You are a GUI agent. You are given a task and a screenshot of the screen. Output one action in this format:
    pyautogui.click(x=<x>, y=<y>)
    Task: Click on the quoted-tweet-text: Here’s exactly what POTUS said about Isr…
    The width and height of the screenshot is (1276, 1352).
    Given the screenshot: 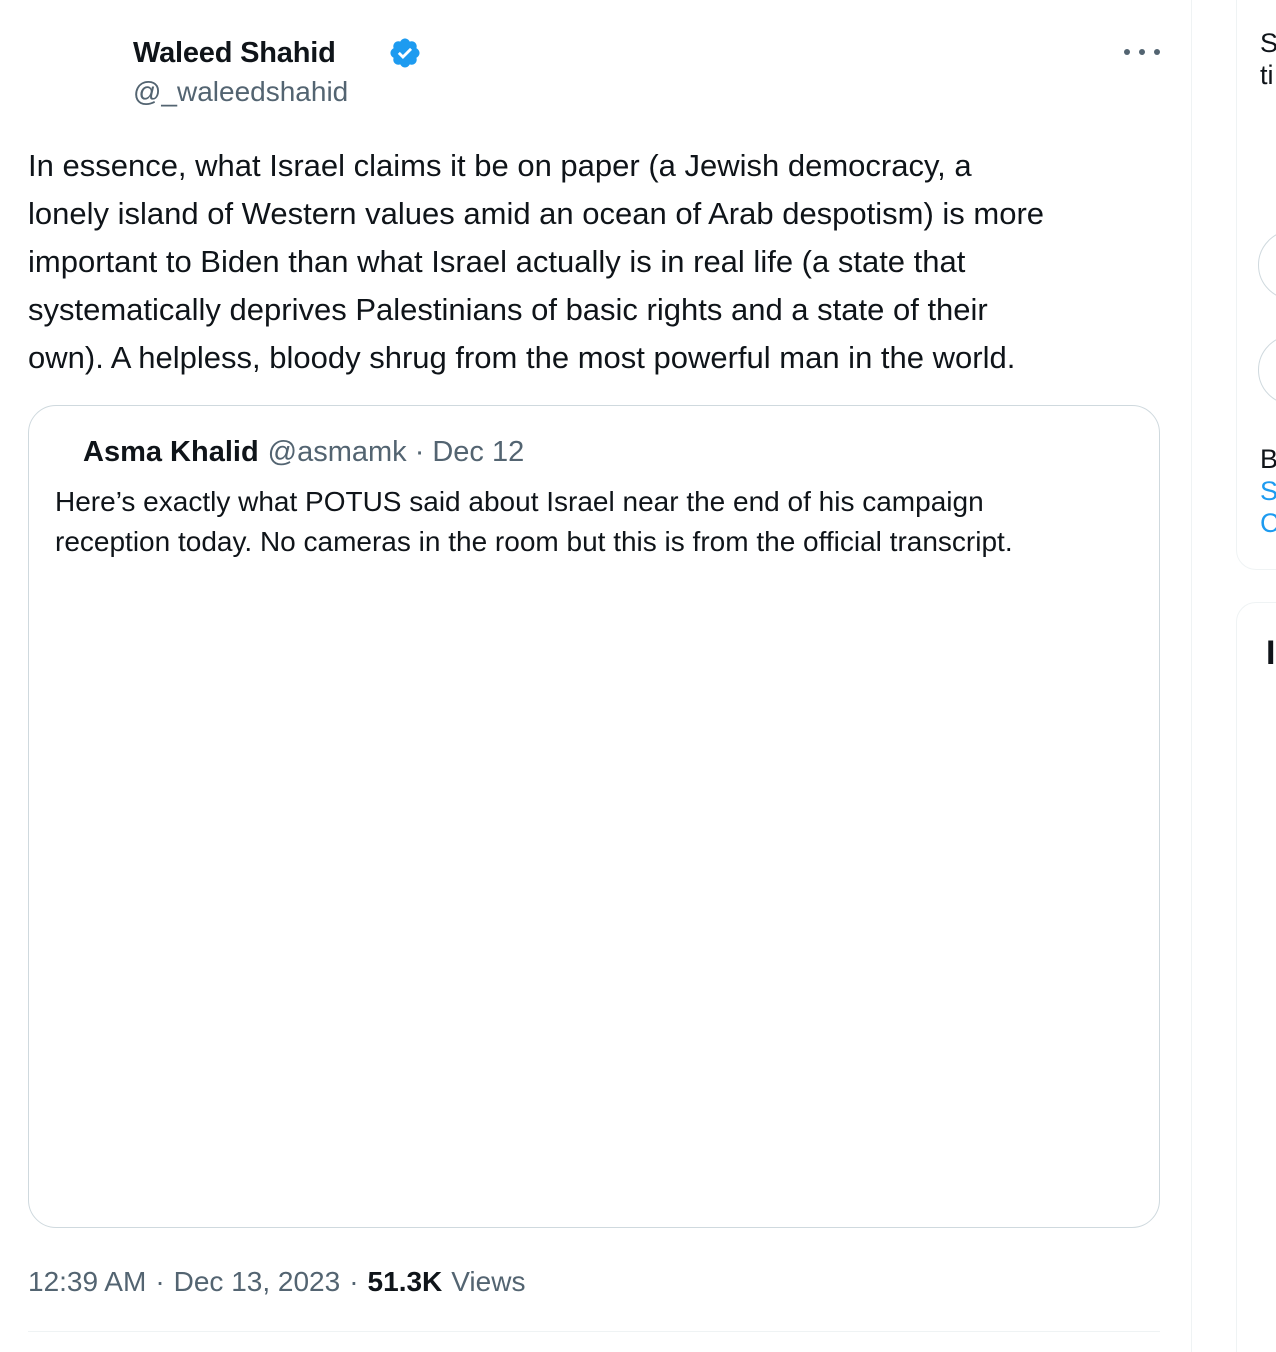 What is the action you would take?
    pyautogui.click(x=534, y=521)
    